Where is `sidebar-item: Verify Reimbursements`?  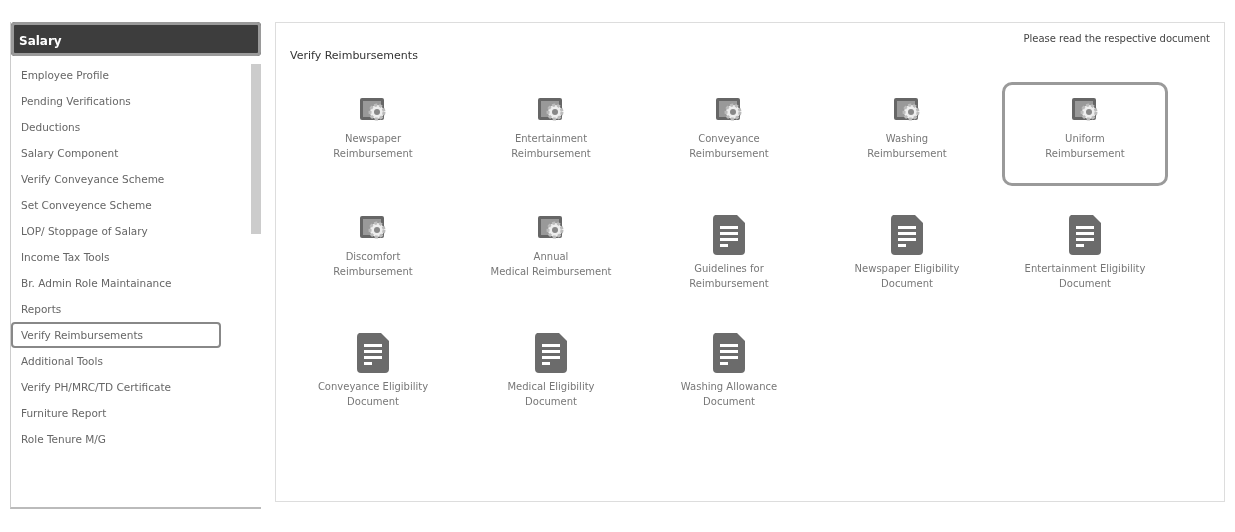
sidebar-item: Verify Reimbursements is located at coordinates (116, 335).